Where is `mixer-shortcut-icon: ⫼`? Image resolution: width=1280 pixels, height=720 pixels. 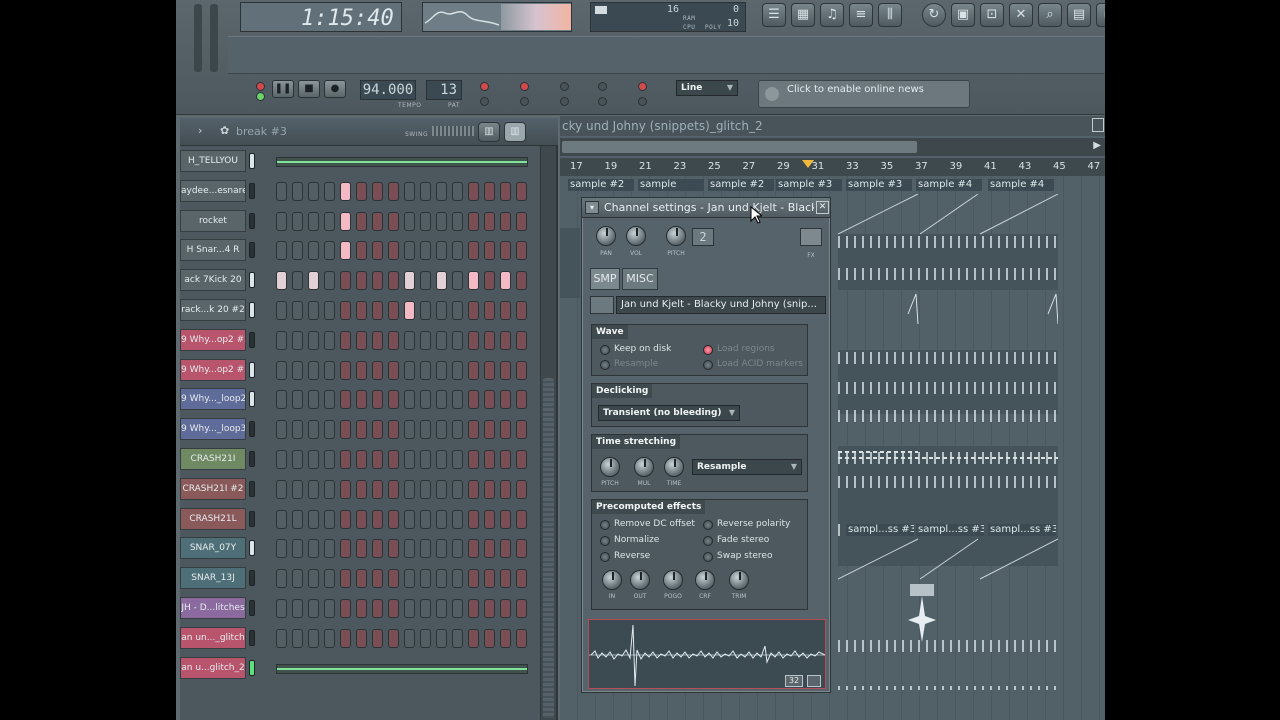
mixer-shortcut-icon: ⫼ is located at coordinates (890, 15).